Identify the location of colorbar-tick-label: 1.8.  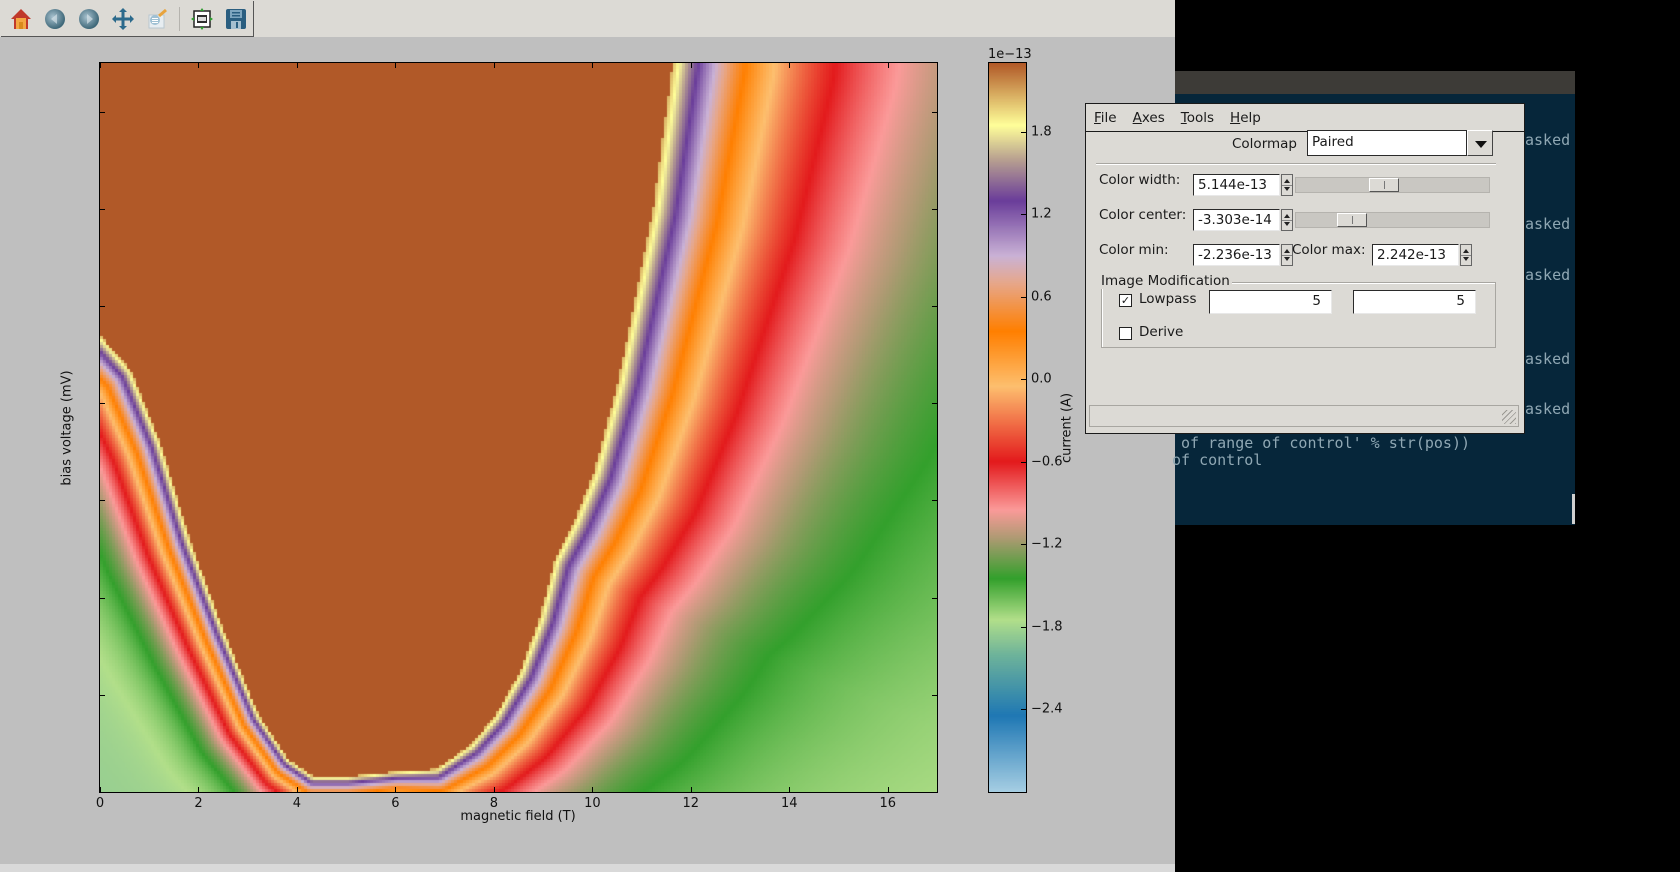
(1041, 132).